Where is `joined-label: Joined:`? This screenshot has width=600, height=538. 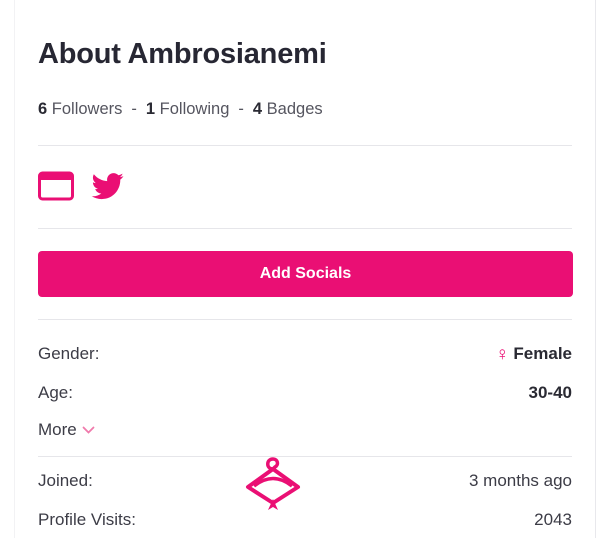
joined-label: Joined: is located at coordinates (65, 480).